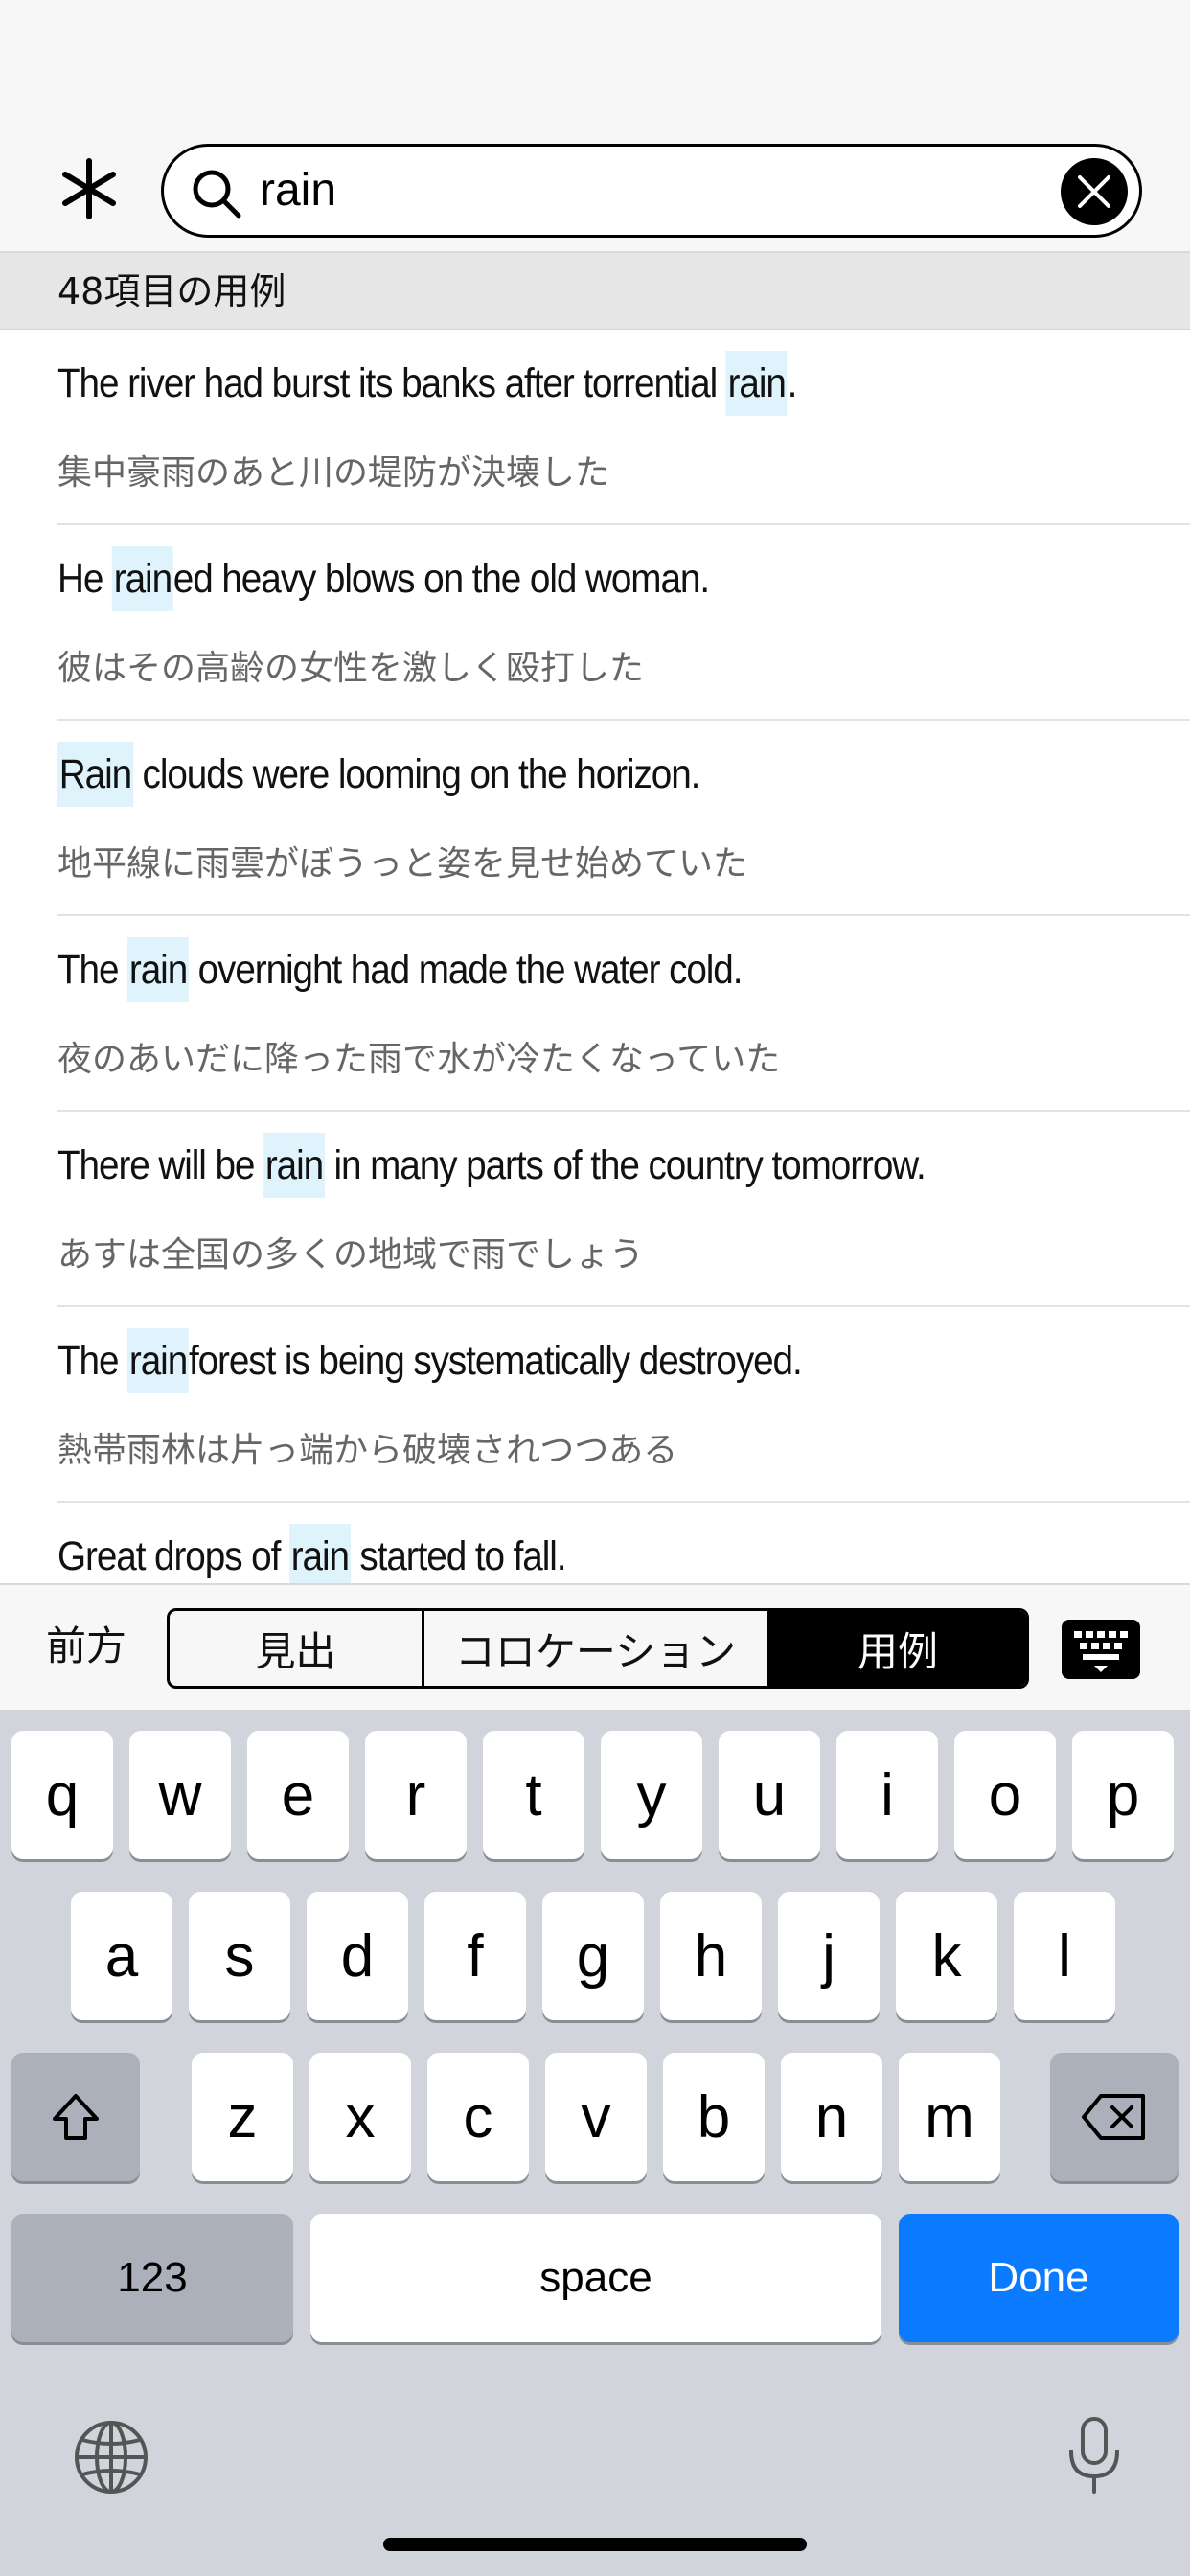 The image size is (1190, 2576). Describe the element at coordinates (593, 1956) in the screenshot. I see `key-g: g` at that location.